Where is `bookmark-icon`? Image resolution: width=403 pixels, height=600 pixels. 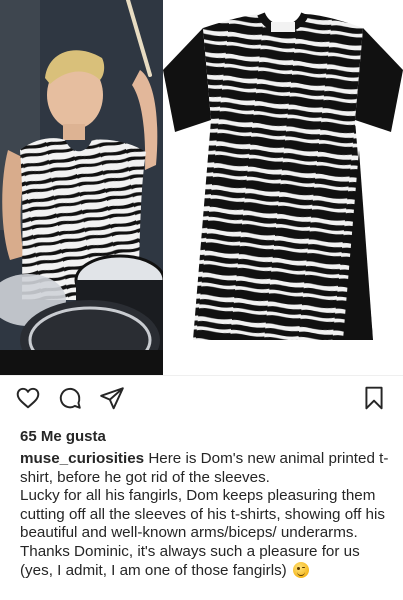
bookmark-icon is located at coordinates (374, 398).